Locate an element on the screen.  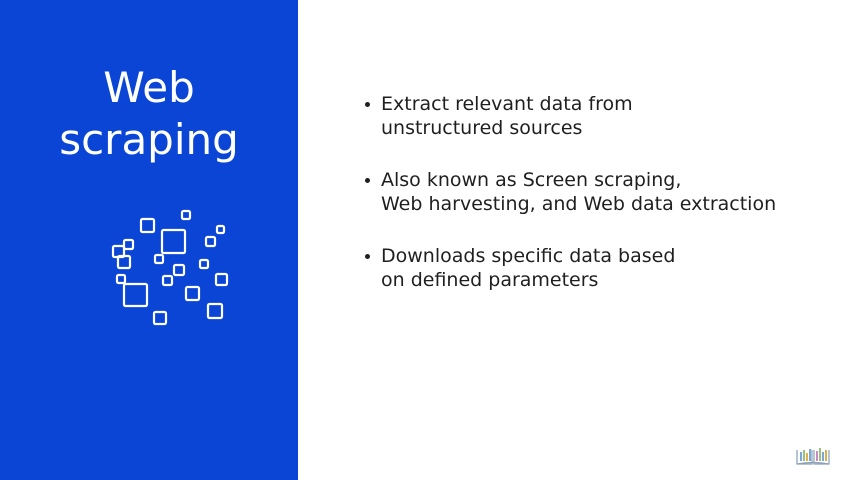
book-logo-icon is located at coordinates (813, 456).